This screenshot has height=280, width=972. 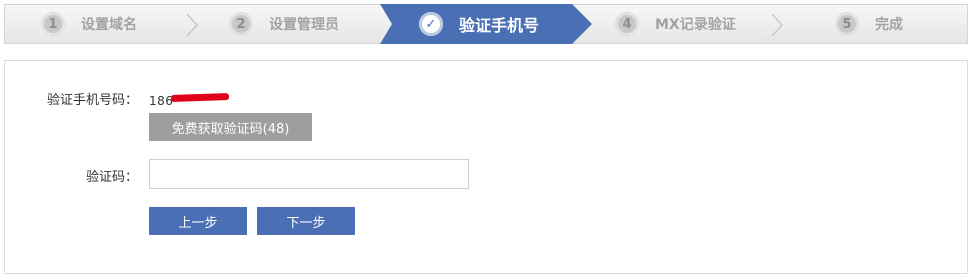 I want to click on step-3-active: ✓ 验证手机号, so click(x=479, y=24).